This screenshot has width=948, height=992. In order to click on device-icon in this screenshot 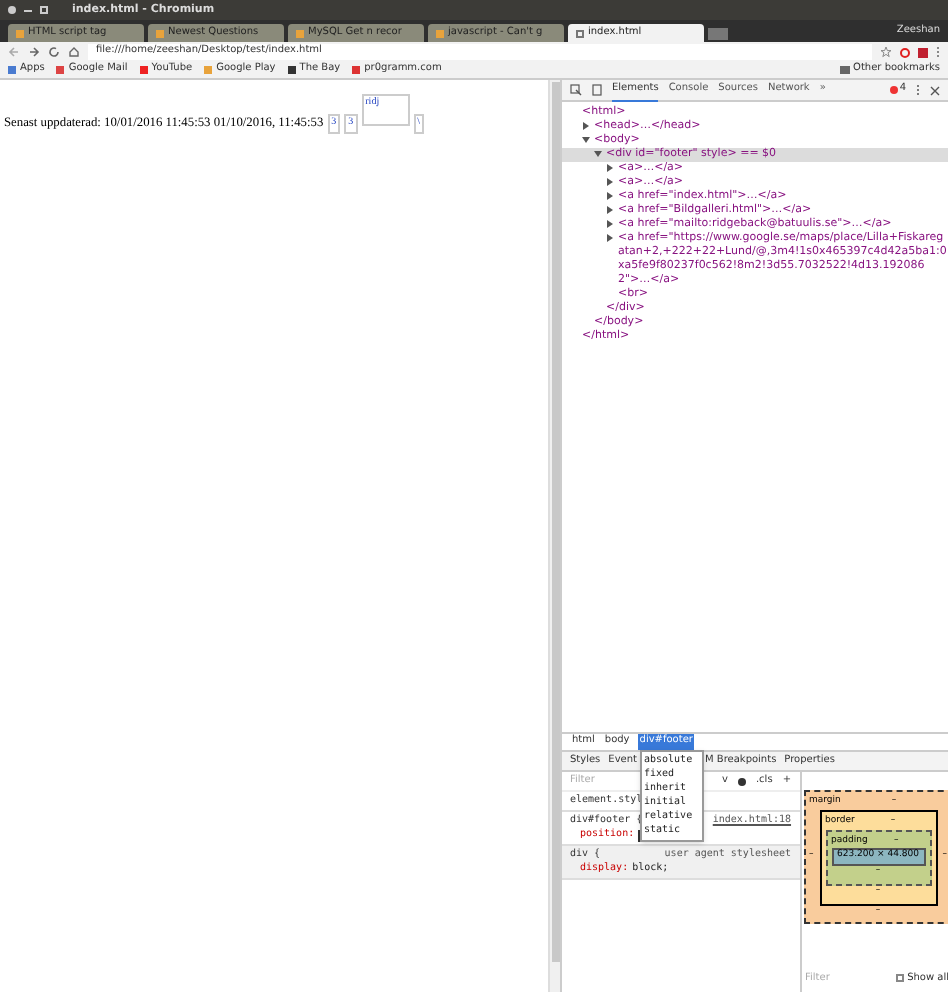, I will do `click(597, 90)`.